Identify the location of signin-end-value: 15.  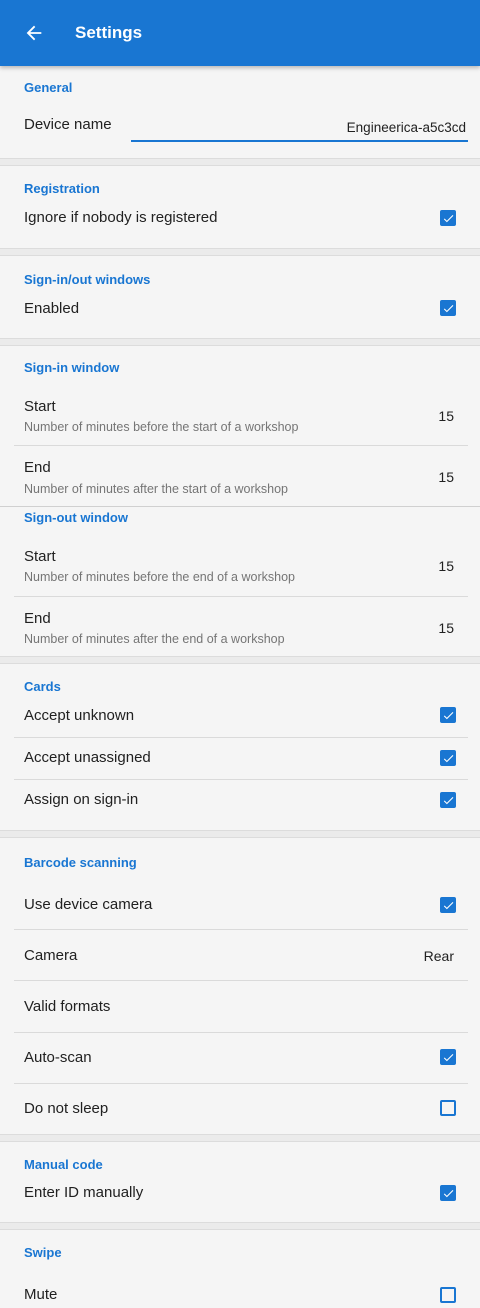
(446, 477).